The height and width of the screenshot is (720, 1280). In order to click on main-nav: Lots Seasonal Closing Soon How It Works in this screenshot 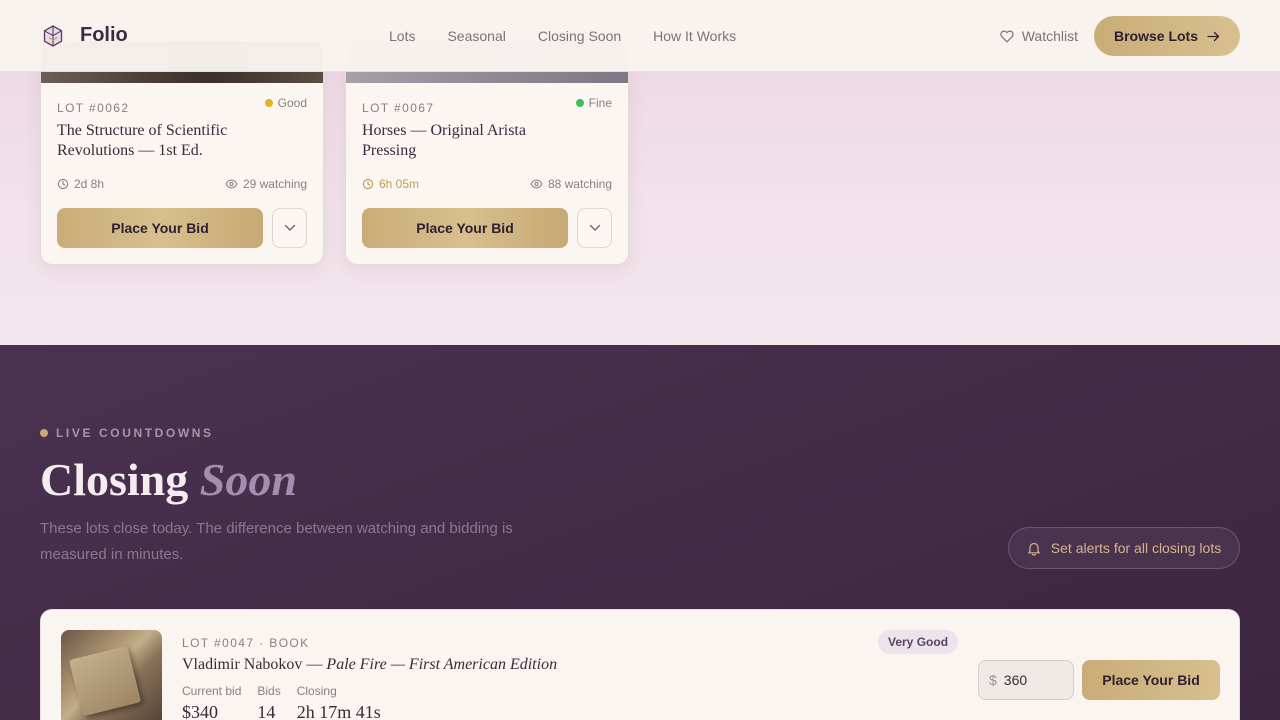, I will do `click(562, 36)`.